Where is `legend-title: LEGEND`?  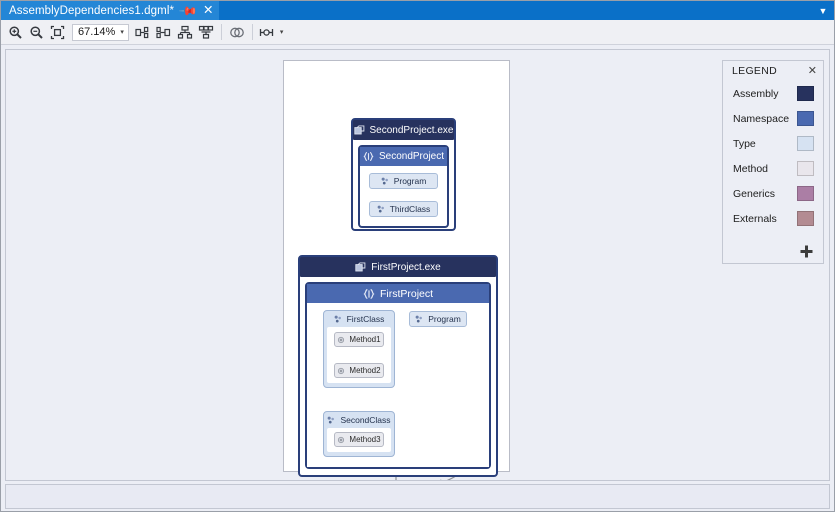 legend-title: LEGEND is located at coordinates (754, 71).